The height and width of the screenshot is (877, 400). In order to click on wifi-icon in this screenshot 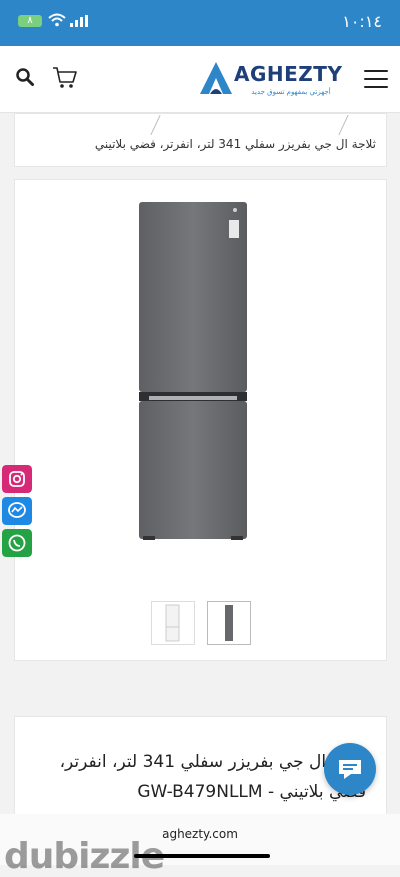, I will do `click(57, 20)`.